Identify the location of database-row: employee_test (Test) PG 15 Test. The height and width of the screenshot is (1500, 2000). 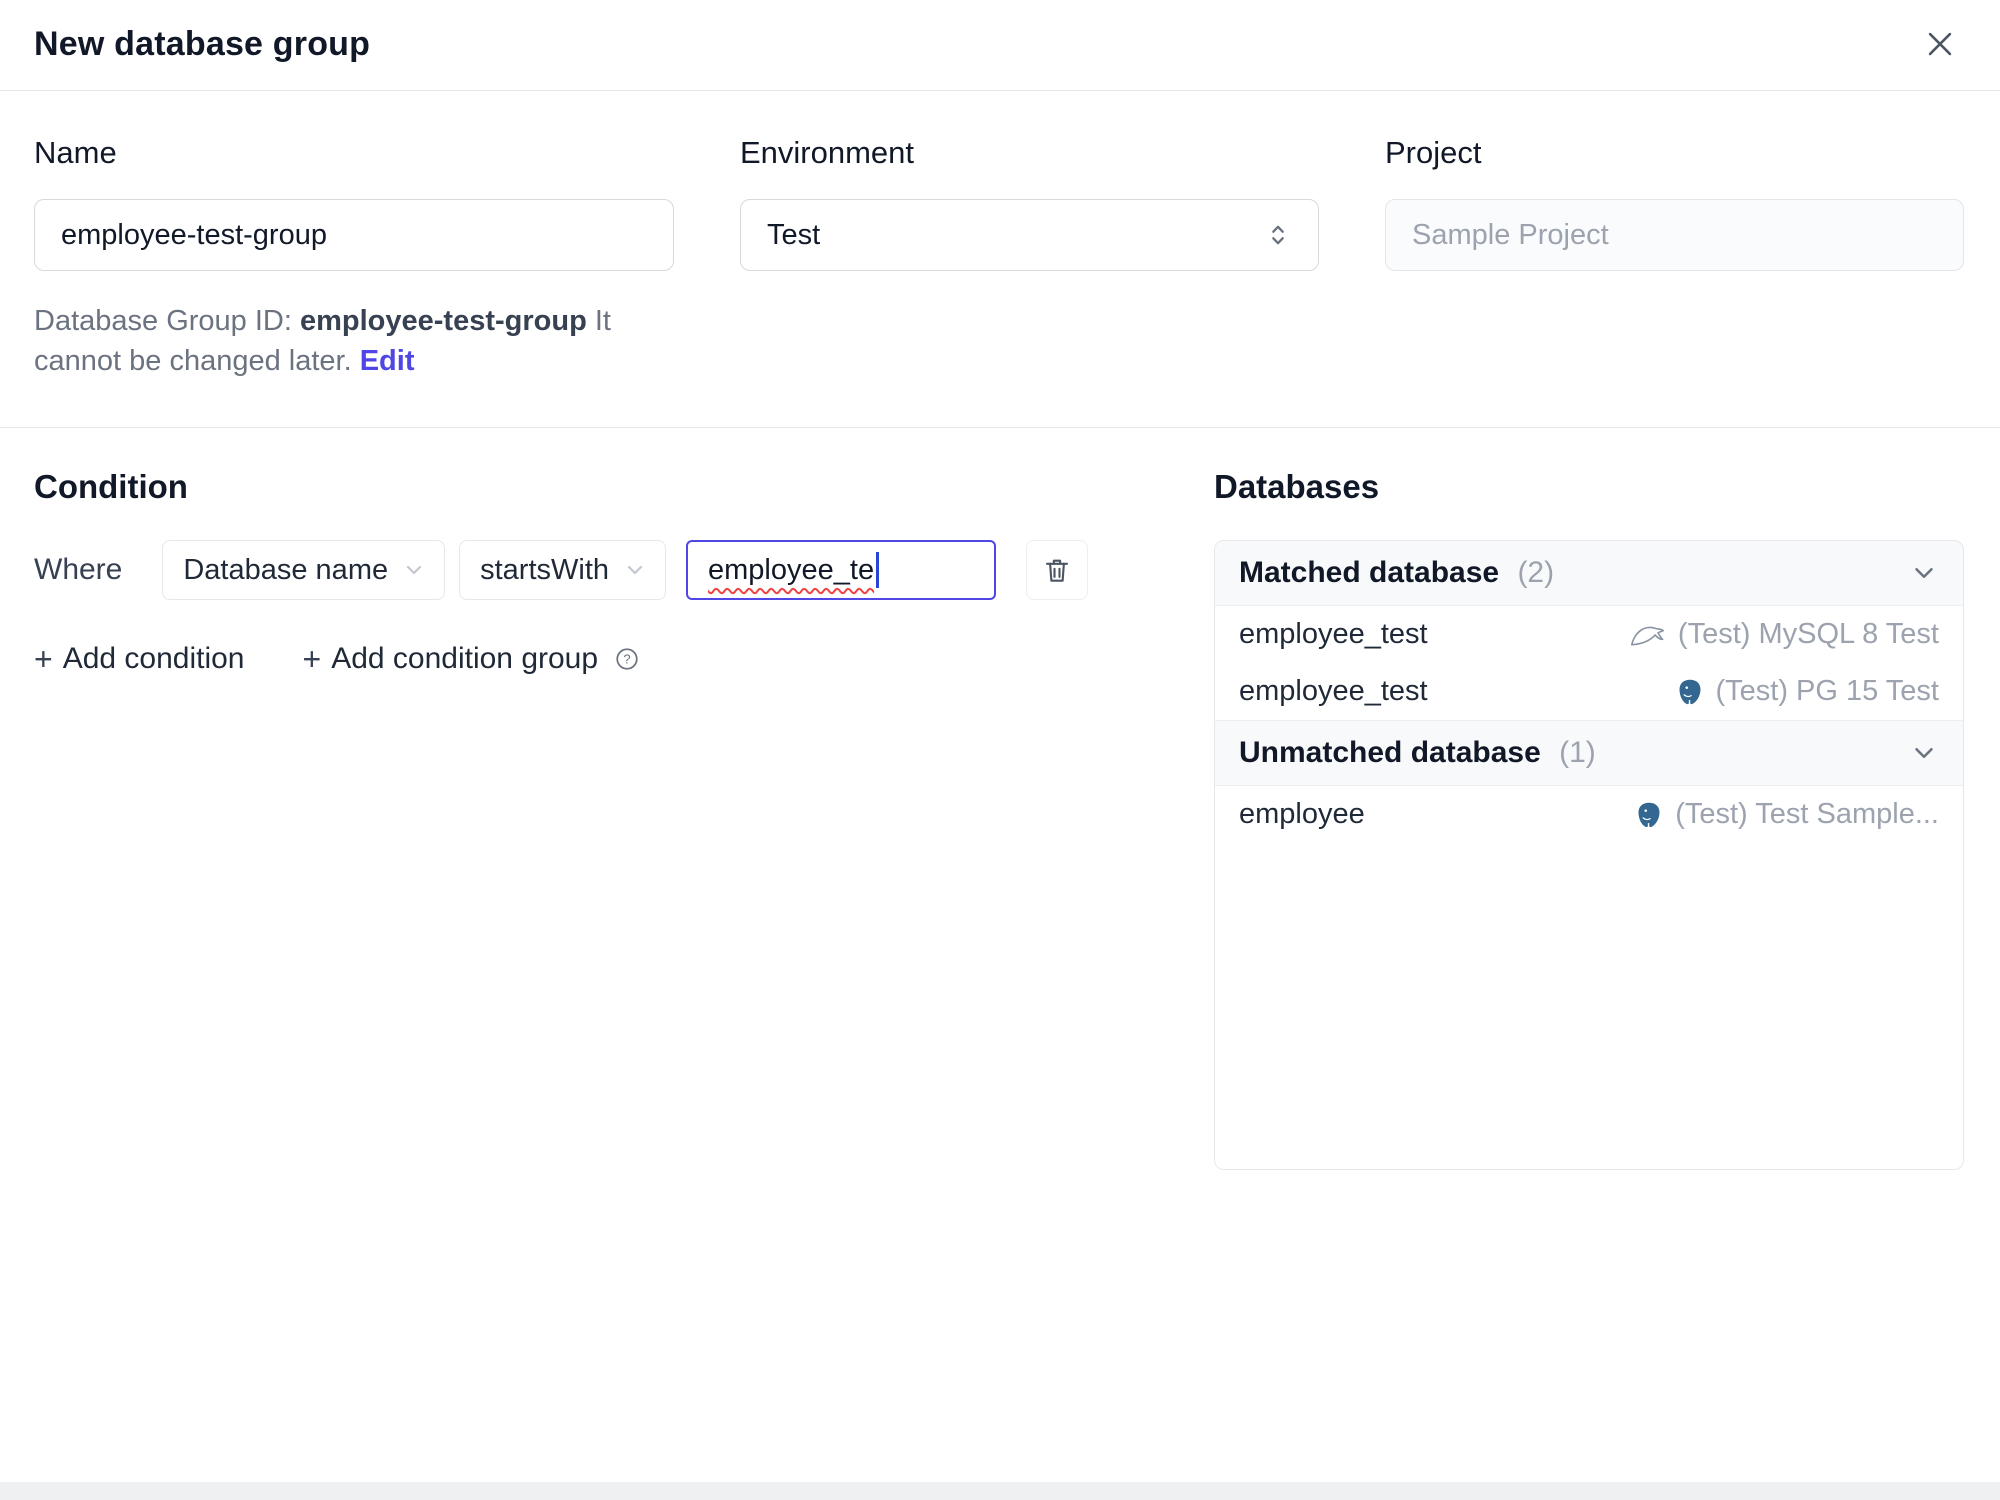
(1589, 691).